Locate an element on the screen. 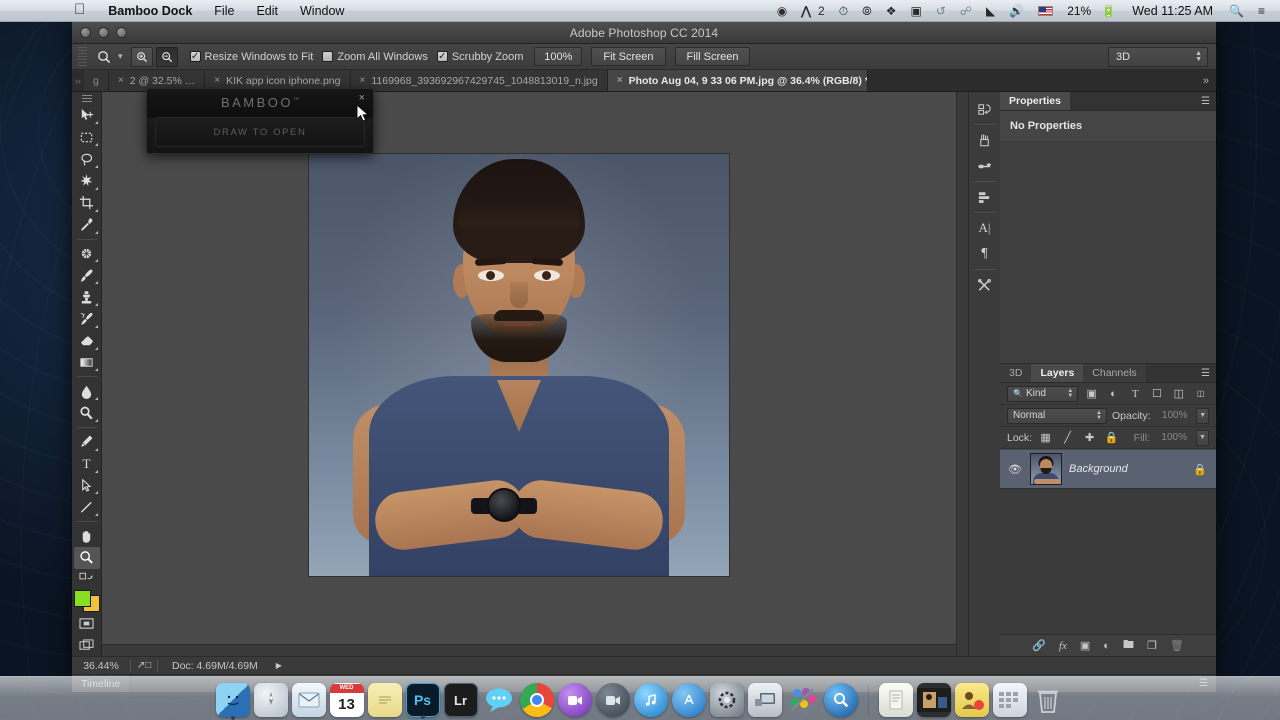  link-layers-icon: 🔗 is located at coordinates (1039, 645).